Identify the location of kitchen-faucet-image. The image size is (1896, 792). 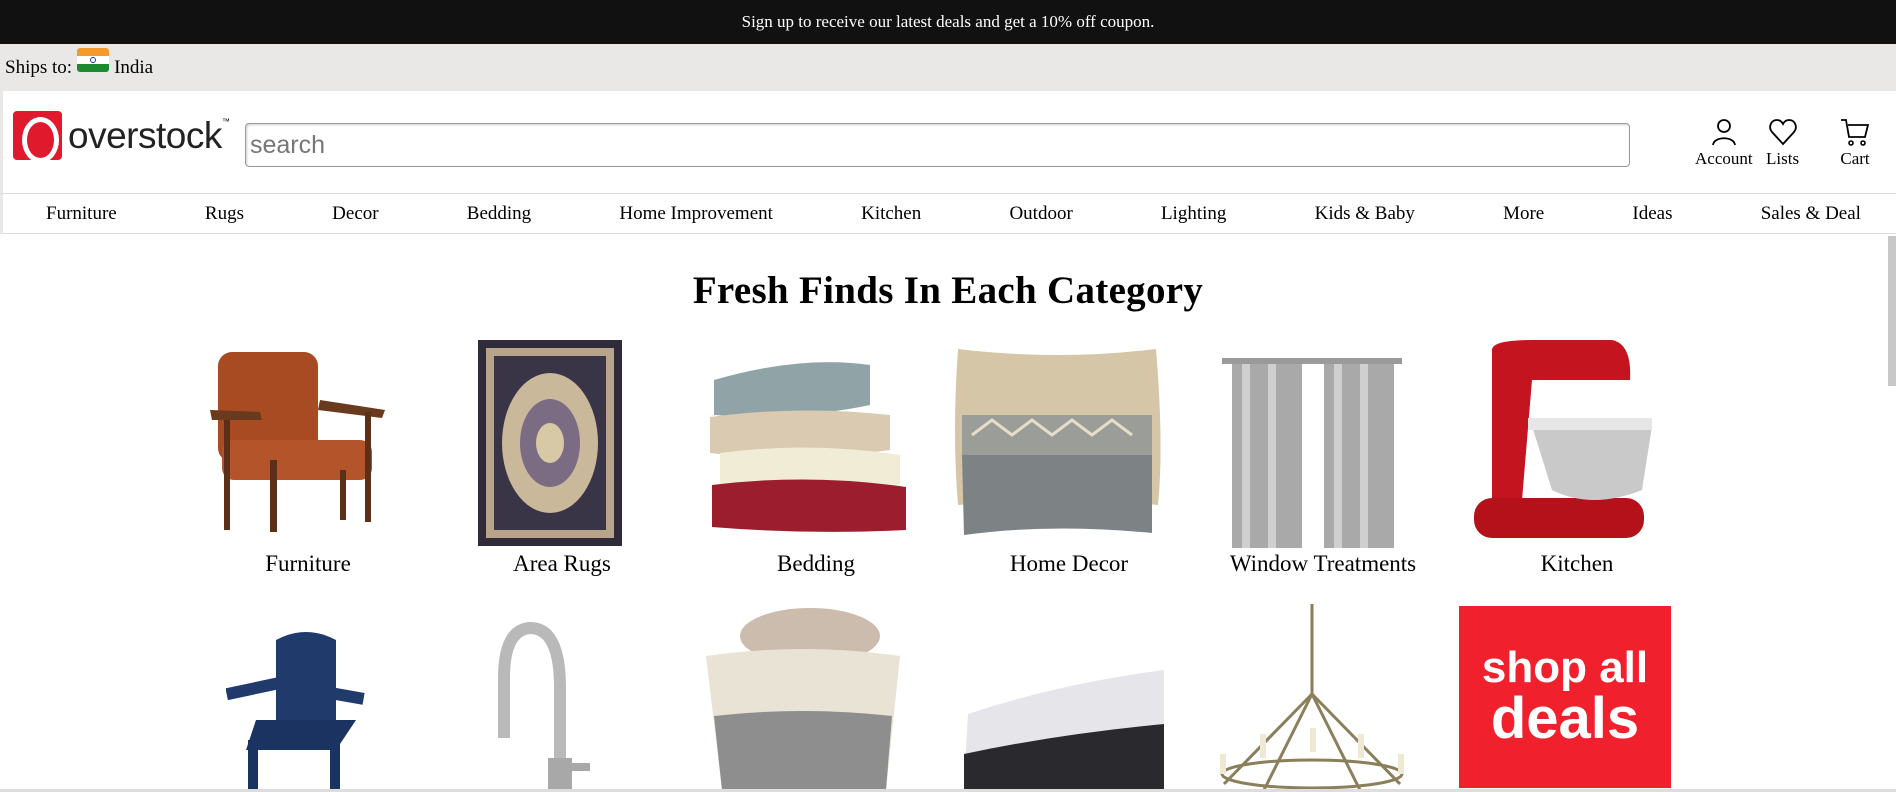
(545, 704).